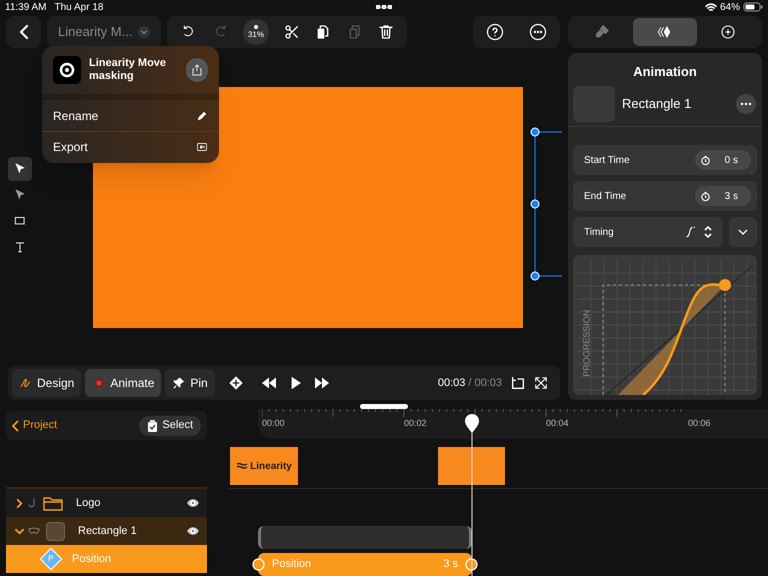  I want to click on up-down-icon, so click(708, 232).